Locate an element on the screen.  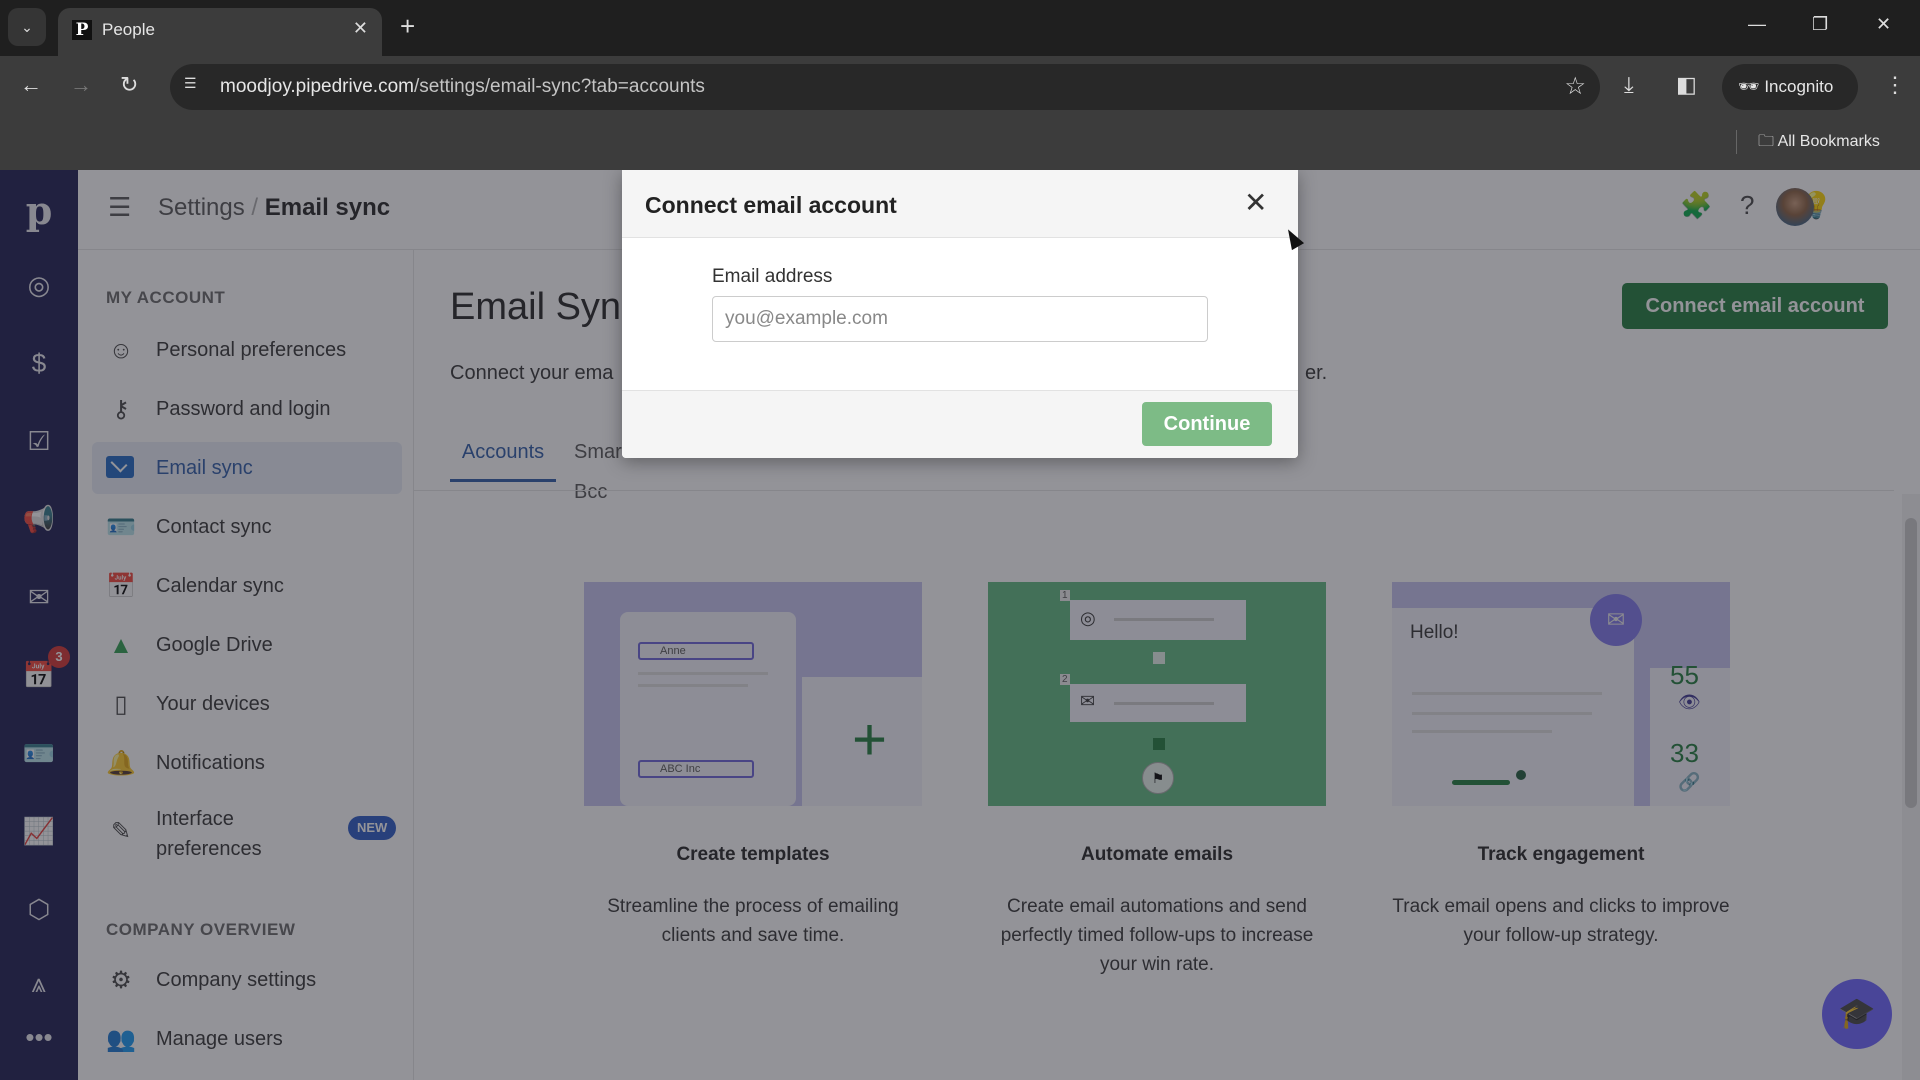
all-bookmarks-label: All Bookmarks is located at coordinates (1828, 141).